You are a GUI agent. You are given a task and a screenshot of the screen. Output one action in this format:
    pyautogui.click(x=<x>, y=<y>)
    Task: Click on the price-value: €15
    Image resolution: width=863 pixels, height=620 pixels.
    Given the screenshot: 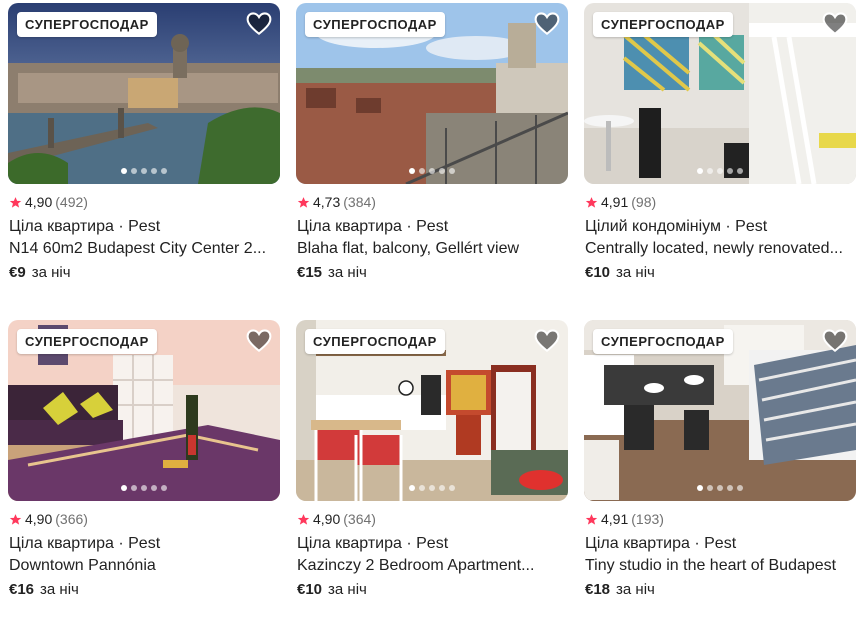 What is the action you would take?
    pyautogui.click(x=310, y=272)
    